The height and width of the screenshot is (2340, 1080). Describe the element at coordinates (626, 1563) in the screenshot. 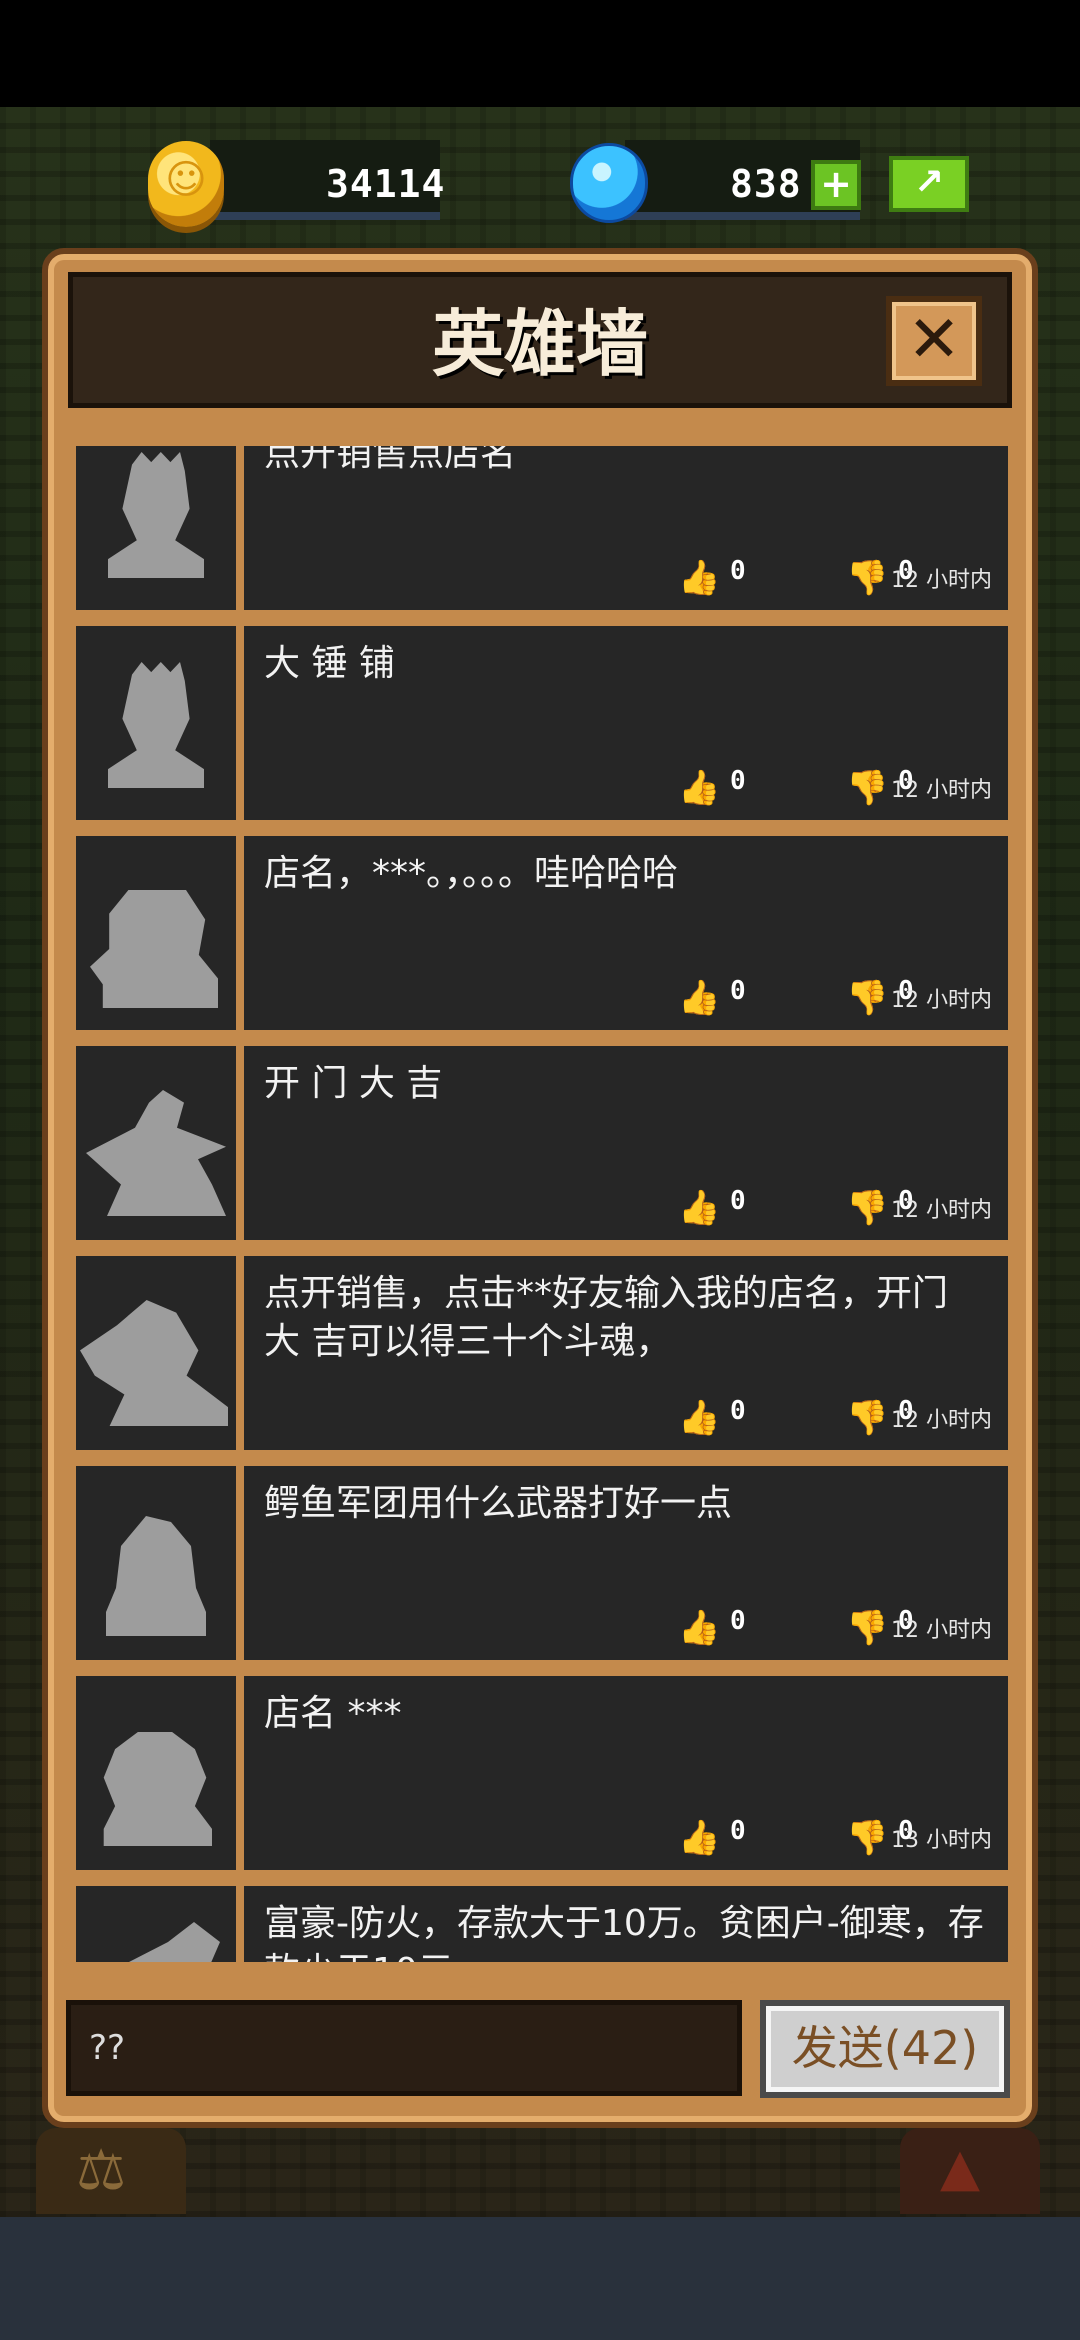

I see `message-content: 鳄鱼军团用什么武器打好一点 👍 0 👎 0 12 小时内` at that location.